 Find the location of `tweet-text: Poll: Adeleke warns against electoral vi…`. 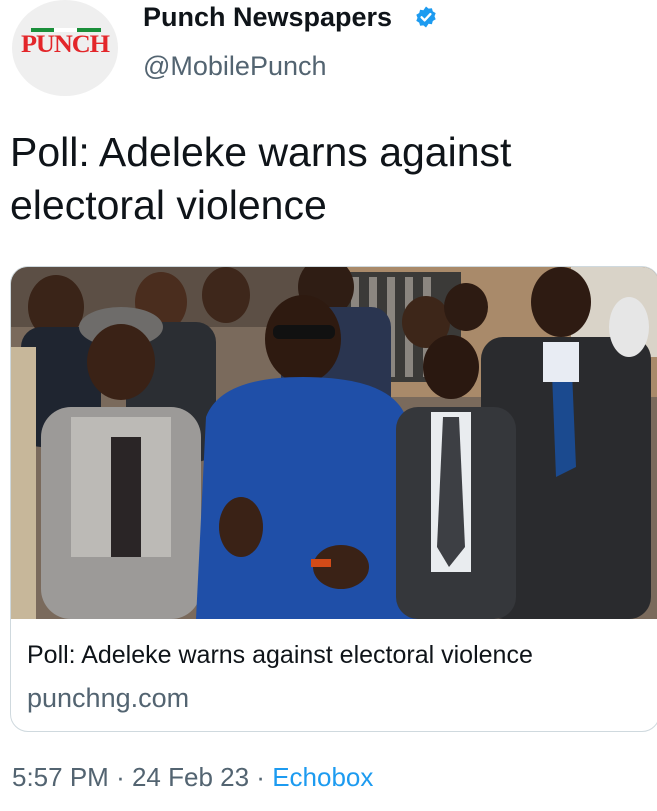

tweet-text: Poll: Adeleke warns against electoral vi… is located at coordinates (261, 178).